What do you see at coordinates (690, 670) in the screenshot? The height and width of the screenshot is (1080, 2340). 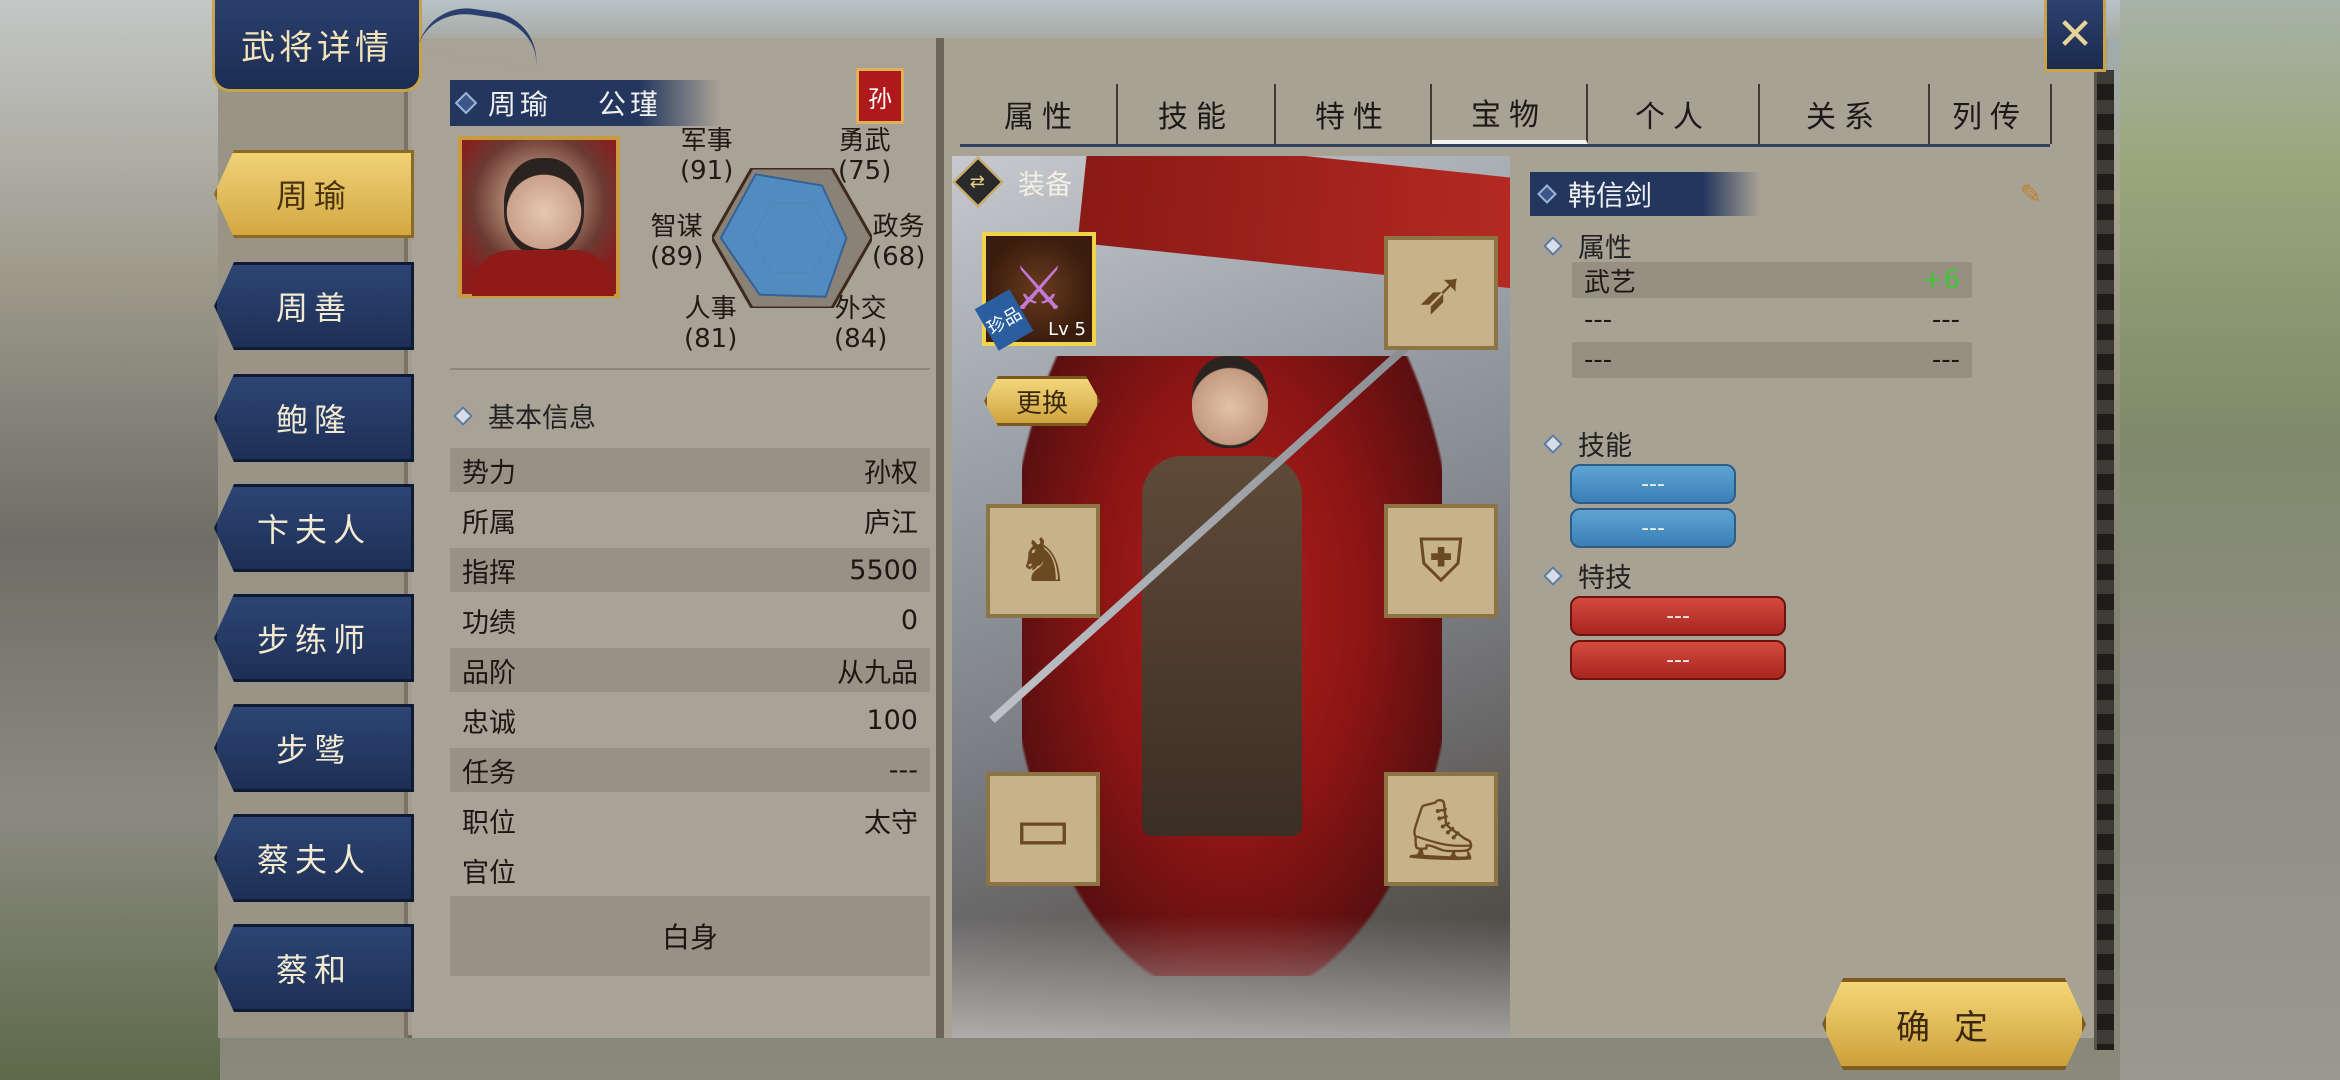 I see `info-row-rank: 品阶 从九品` at bounding box center [690, 670].